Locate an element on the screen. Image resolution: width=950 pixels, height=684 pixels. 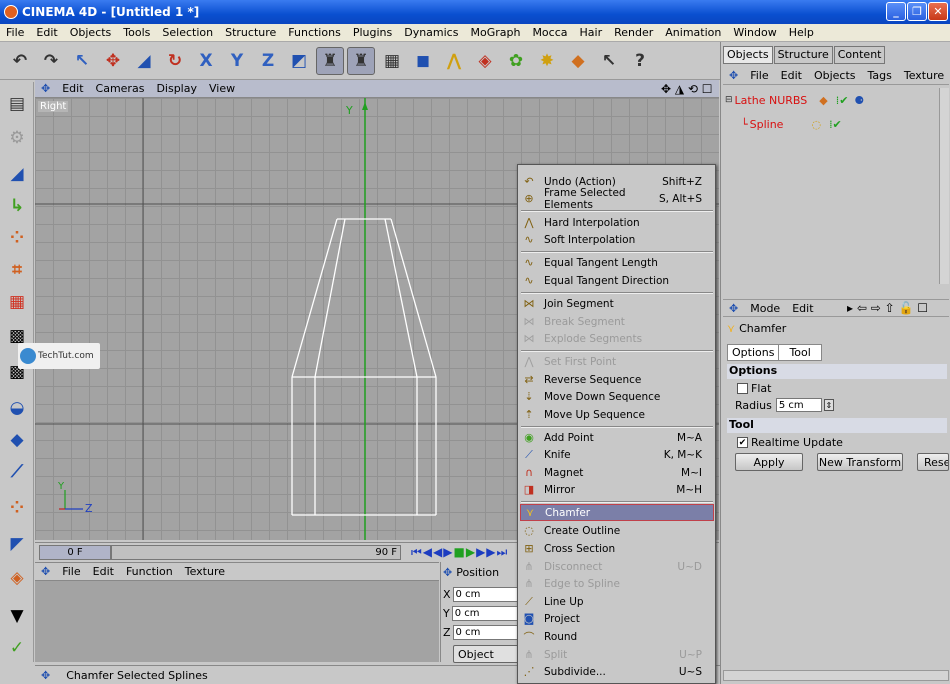
menu-window: Window is located at coordinates (754, 32).